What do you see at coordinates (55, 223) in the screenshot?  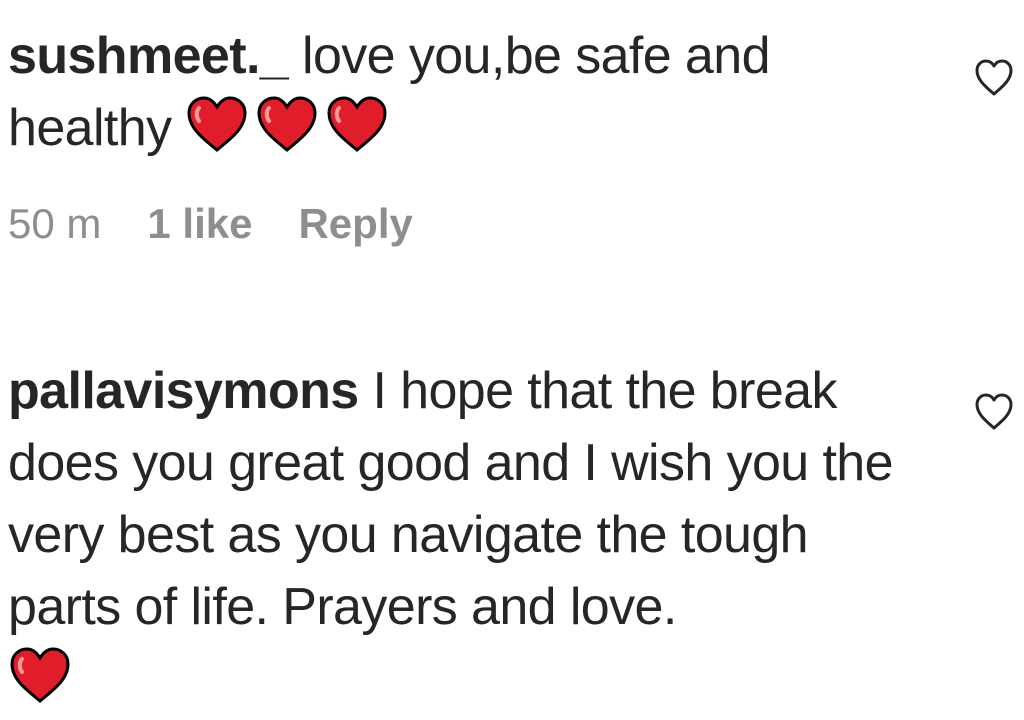 I see `comment-time: 50 m` at bounding box center [55, 223].